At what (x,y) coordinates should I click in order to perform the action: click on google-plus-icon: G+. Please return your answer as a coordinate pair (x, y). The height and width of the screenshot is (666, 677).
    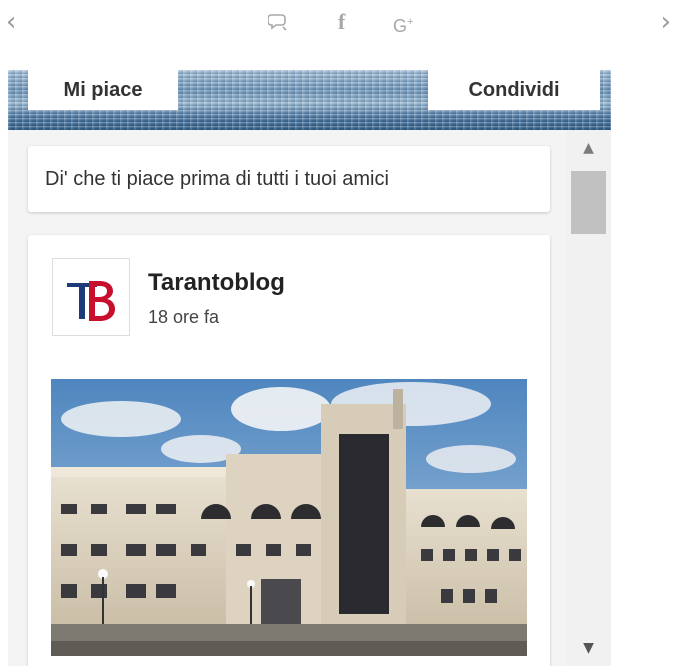
    Looking at the image, I should click on (403, 24).